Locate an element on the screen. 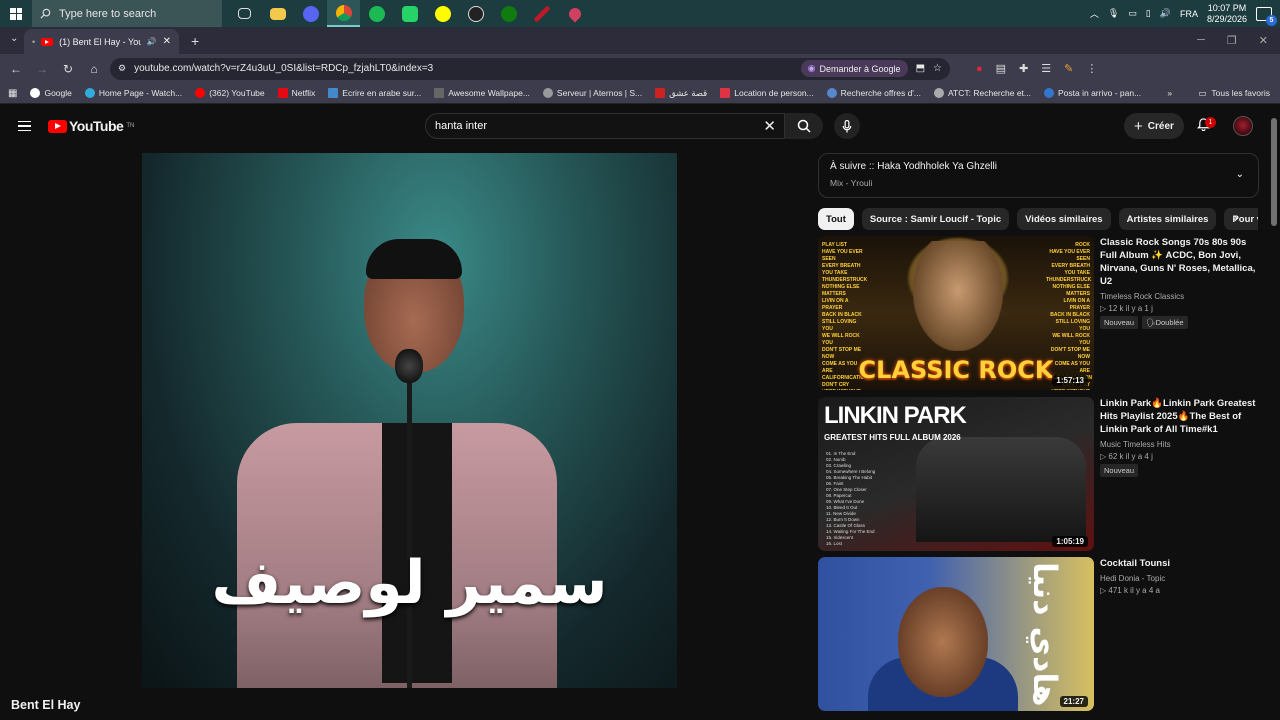  site-info-icon: ⚙ is located at coordinates (122, 68).